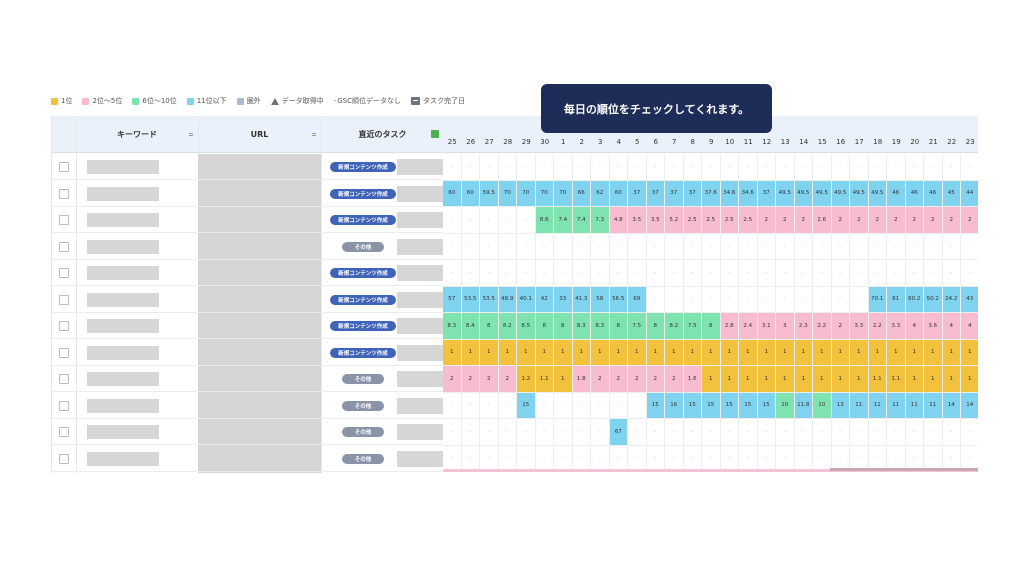  What do you see at coordinates (951, 193) in the screenshot?
I see `rank-cell: 45` at bounding box center [951, 193].